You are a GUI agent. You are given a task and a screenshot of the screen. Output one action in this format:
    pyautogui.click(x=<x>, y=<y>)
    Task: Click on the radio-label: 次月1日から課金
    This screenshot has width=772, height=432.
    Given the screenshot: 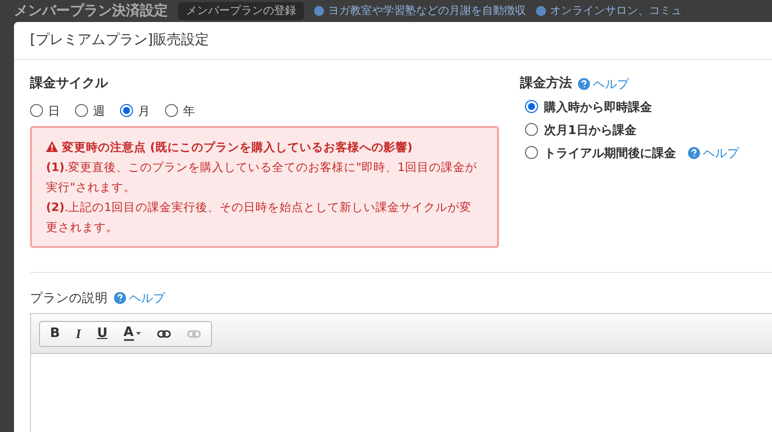 What is the action you would take?
    pyautogui.click(x=590, y=130)
    